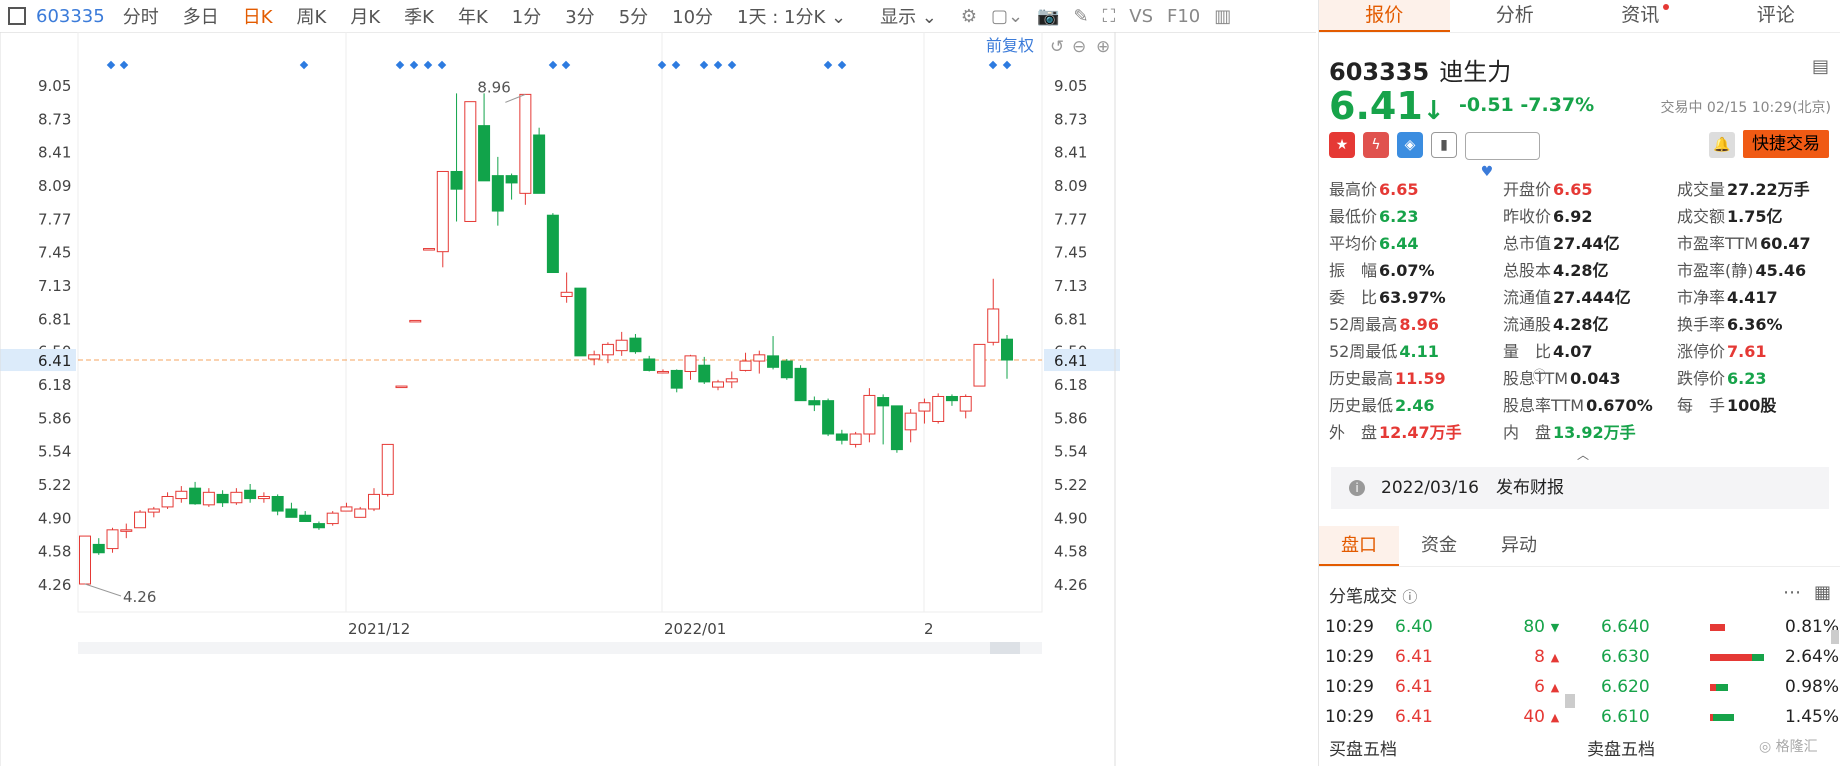 This screenshot has width=1840, height=766. What do you see at coordinates (258, 16) in the screenshot?
I see `period-tab: 日K` at bounding box center [258, 16].